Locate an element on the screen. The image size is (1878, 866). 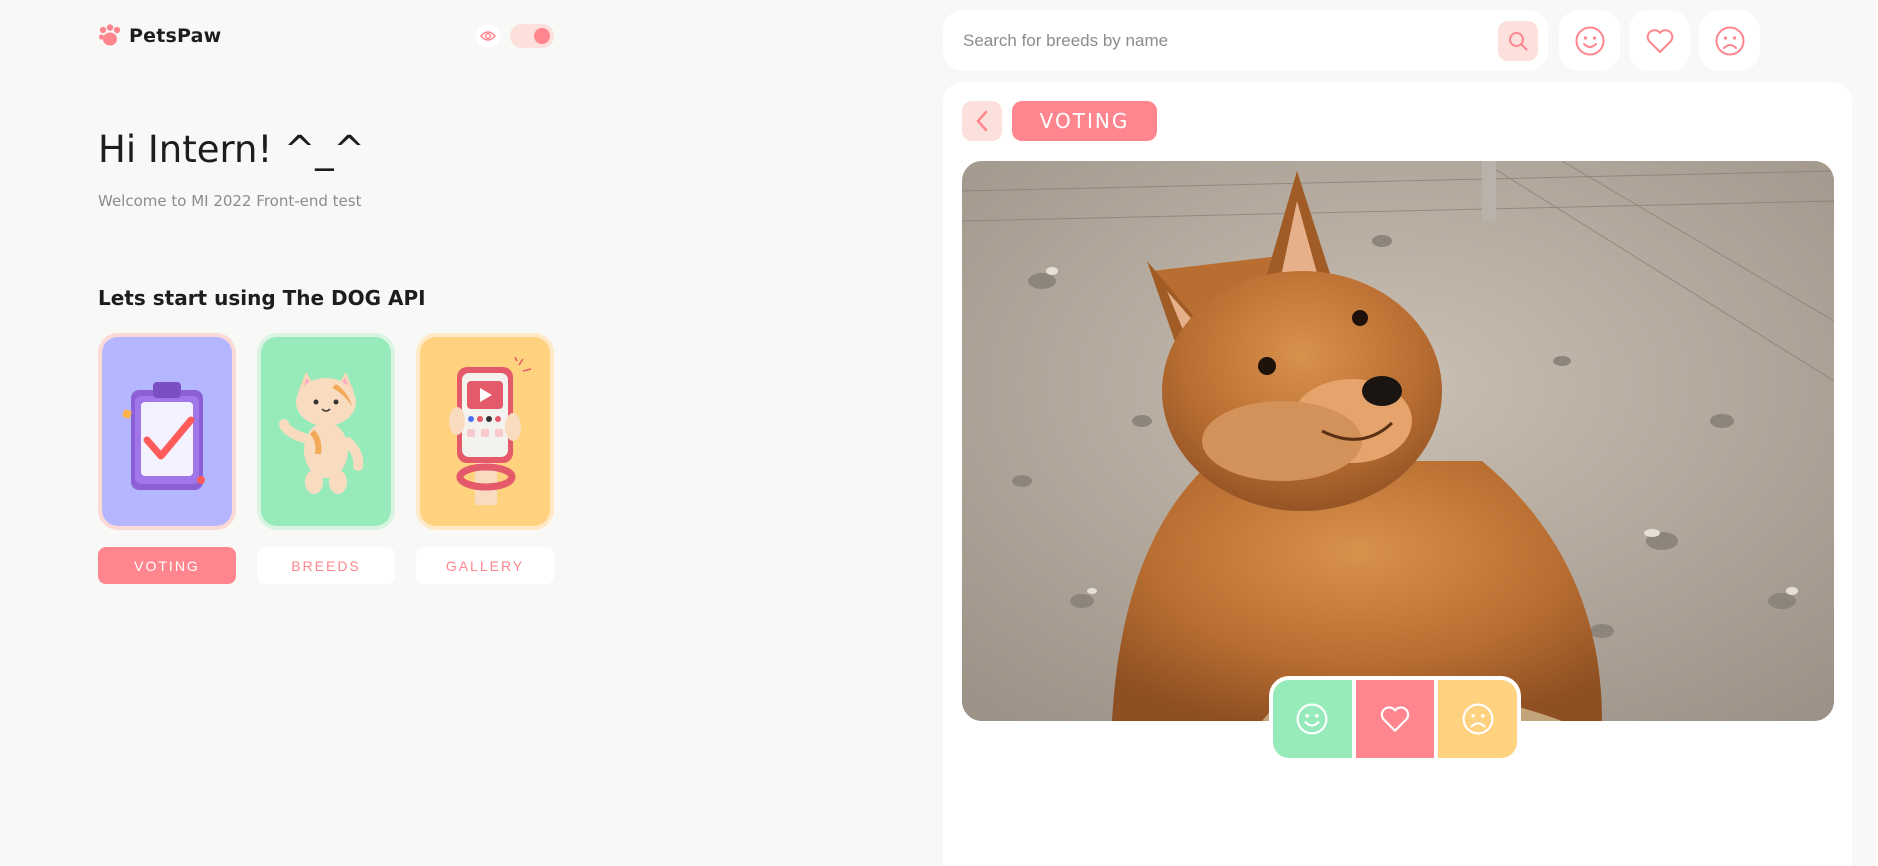
greeting-title: Hi Intern! ^_^ is located at coordinates (231, 149).